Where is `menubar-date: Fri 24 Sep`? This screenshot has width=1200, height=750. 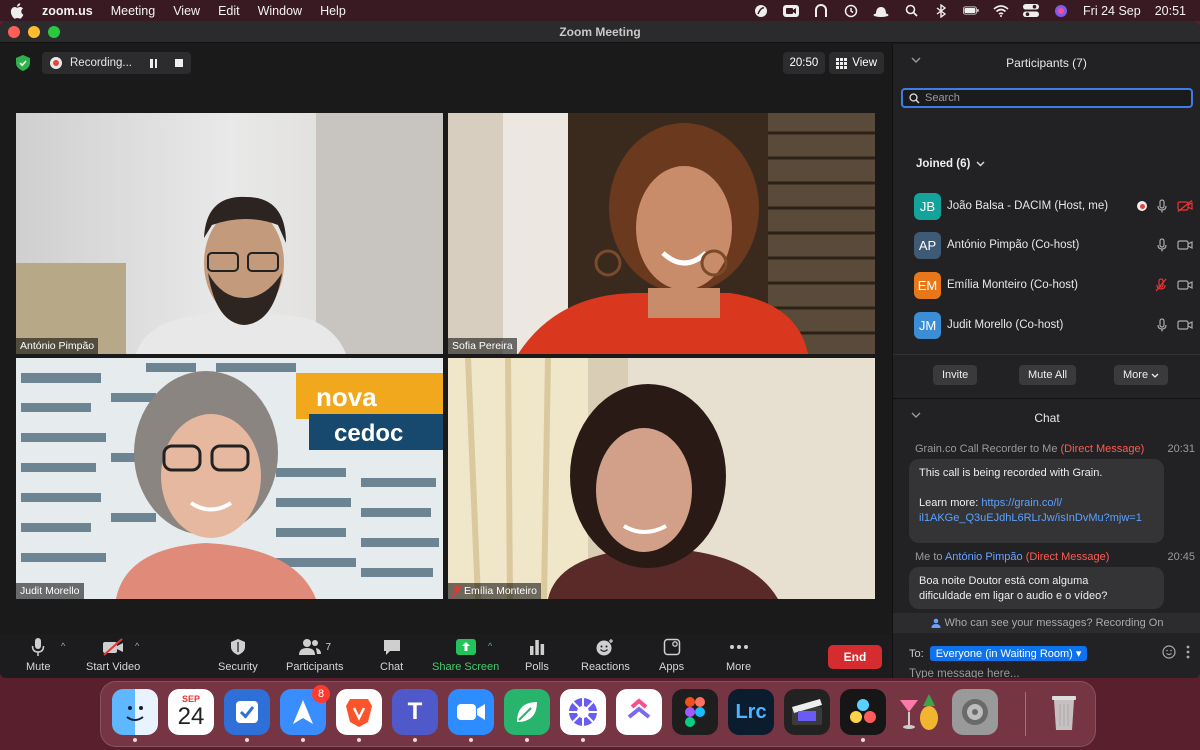 menubar-date: Fri 24 Sep is located at coordinates (1112, 11).